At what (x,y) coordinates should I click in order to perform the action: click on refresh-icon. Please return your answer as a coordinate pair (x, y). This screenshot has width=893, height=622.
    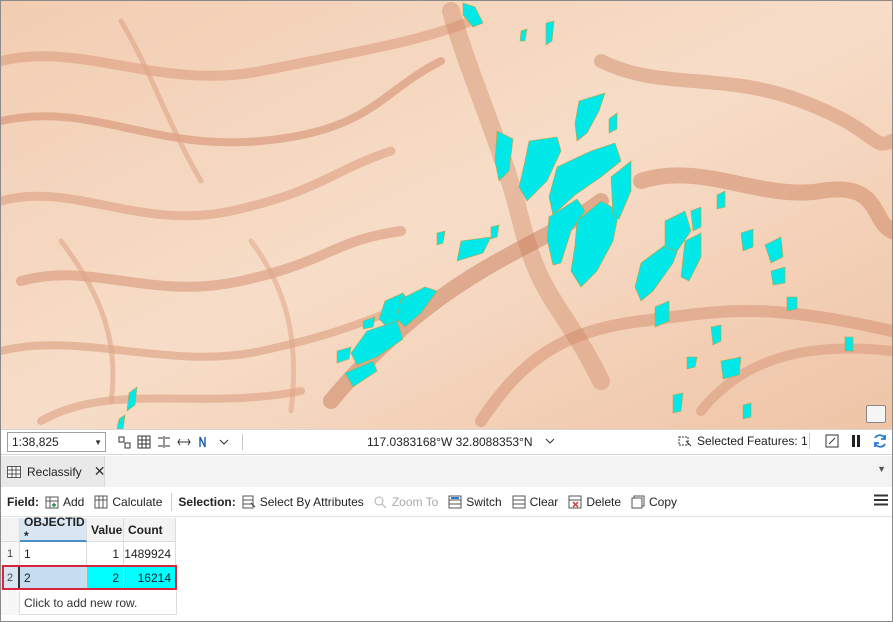
    Looking at the image, I should click on (880, 441).